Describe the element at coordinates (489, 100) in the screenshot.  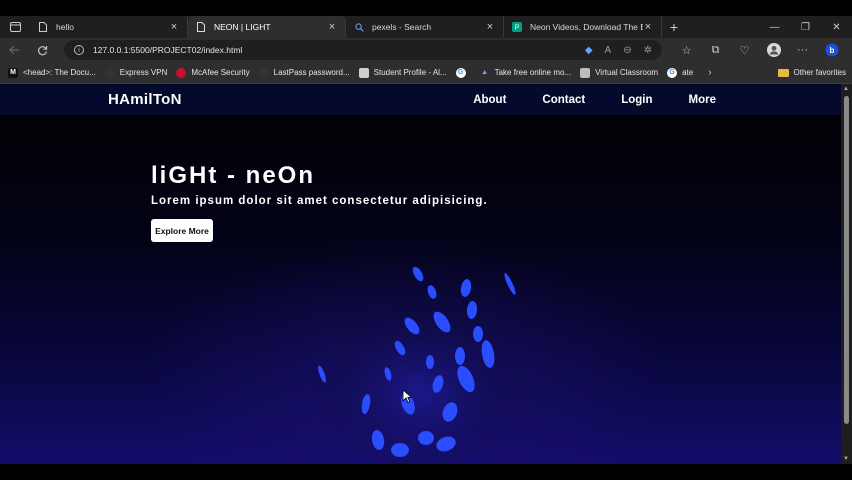
I see `nav-link-about: About` at that location.